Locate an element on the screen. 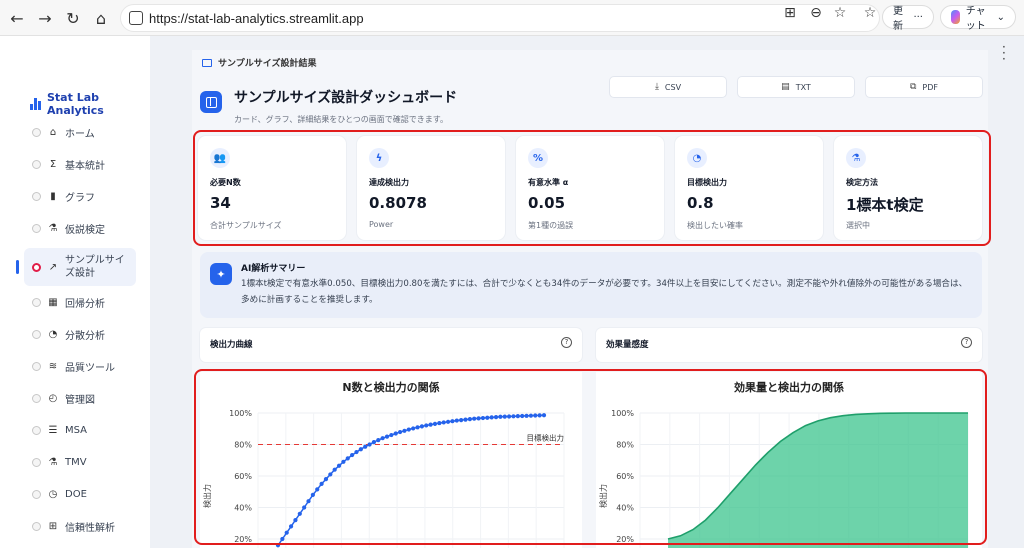  sidebar-item-5: ▦ 回帰分析 is located at coordinates (80, 302).